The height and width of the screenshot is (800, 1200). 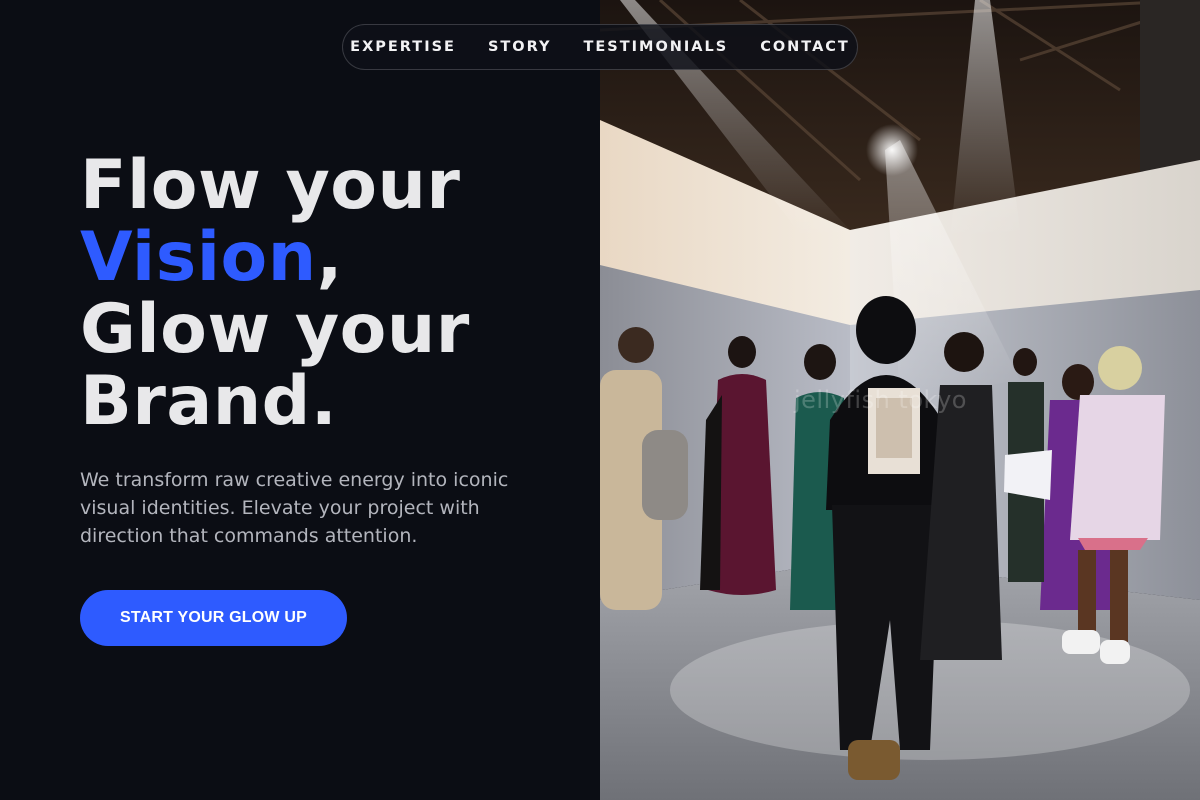 I want to click on headline-comma: ,, so click(x=329, y=257).